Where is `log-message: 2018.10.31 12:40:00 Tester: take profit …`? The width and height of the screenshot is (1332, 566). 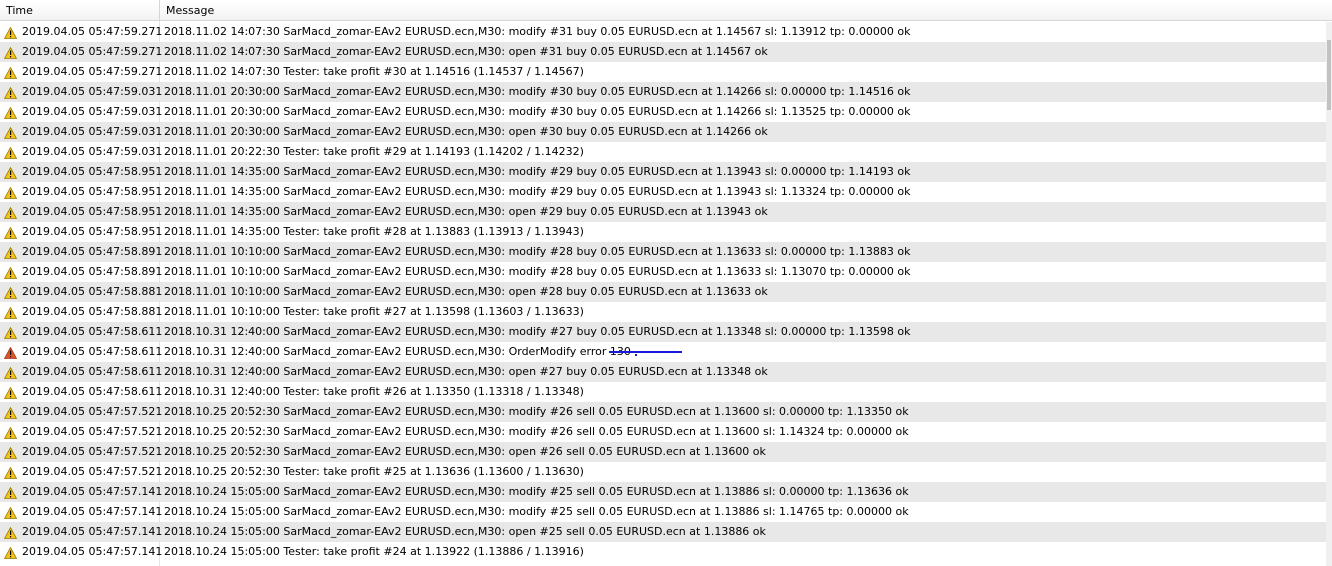
log-message: 2018.10.31 12:40:00 Tester: take profit … is located at coordinates (374, 391).